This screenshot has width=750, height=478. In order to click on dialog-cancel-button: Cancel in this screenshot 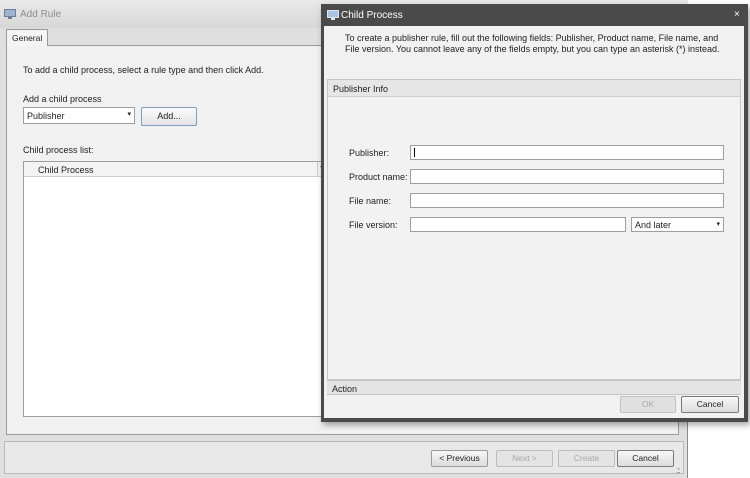, I will do `click(710, 404)`.